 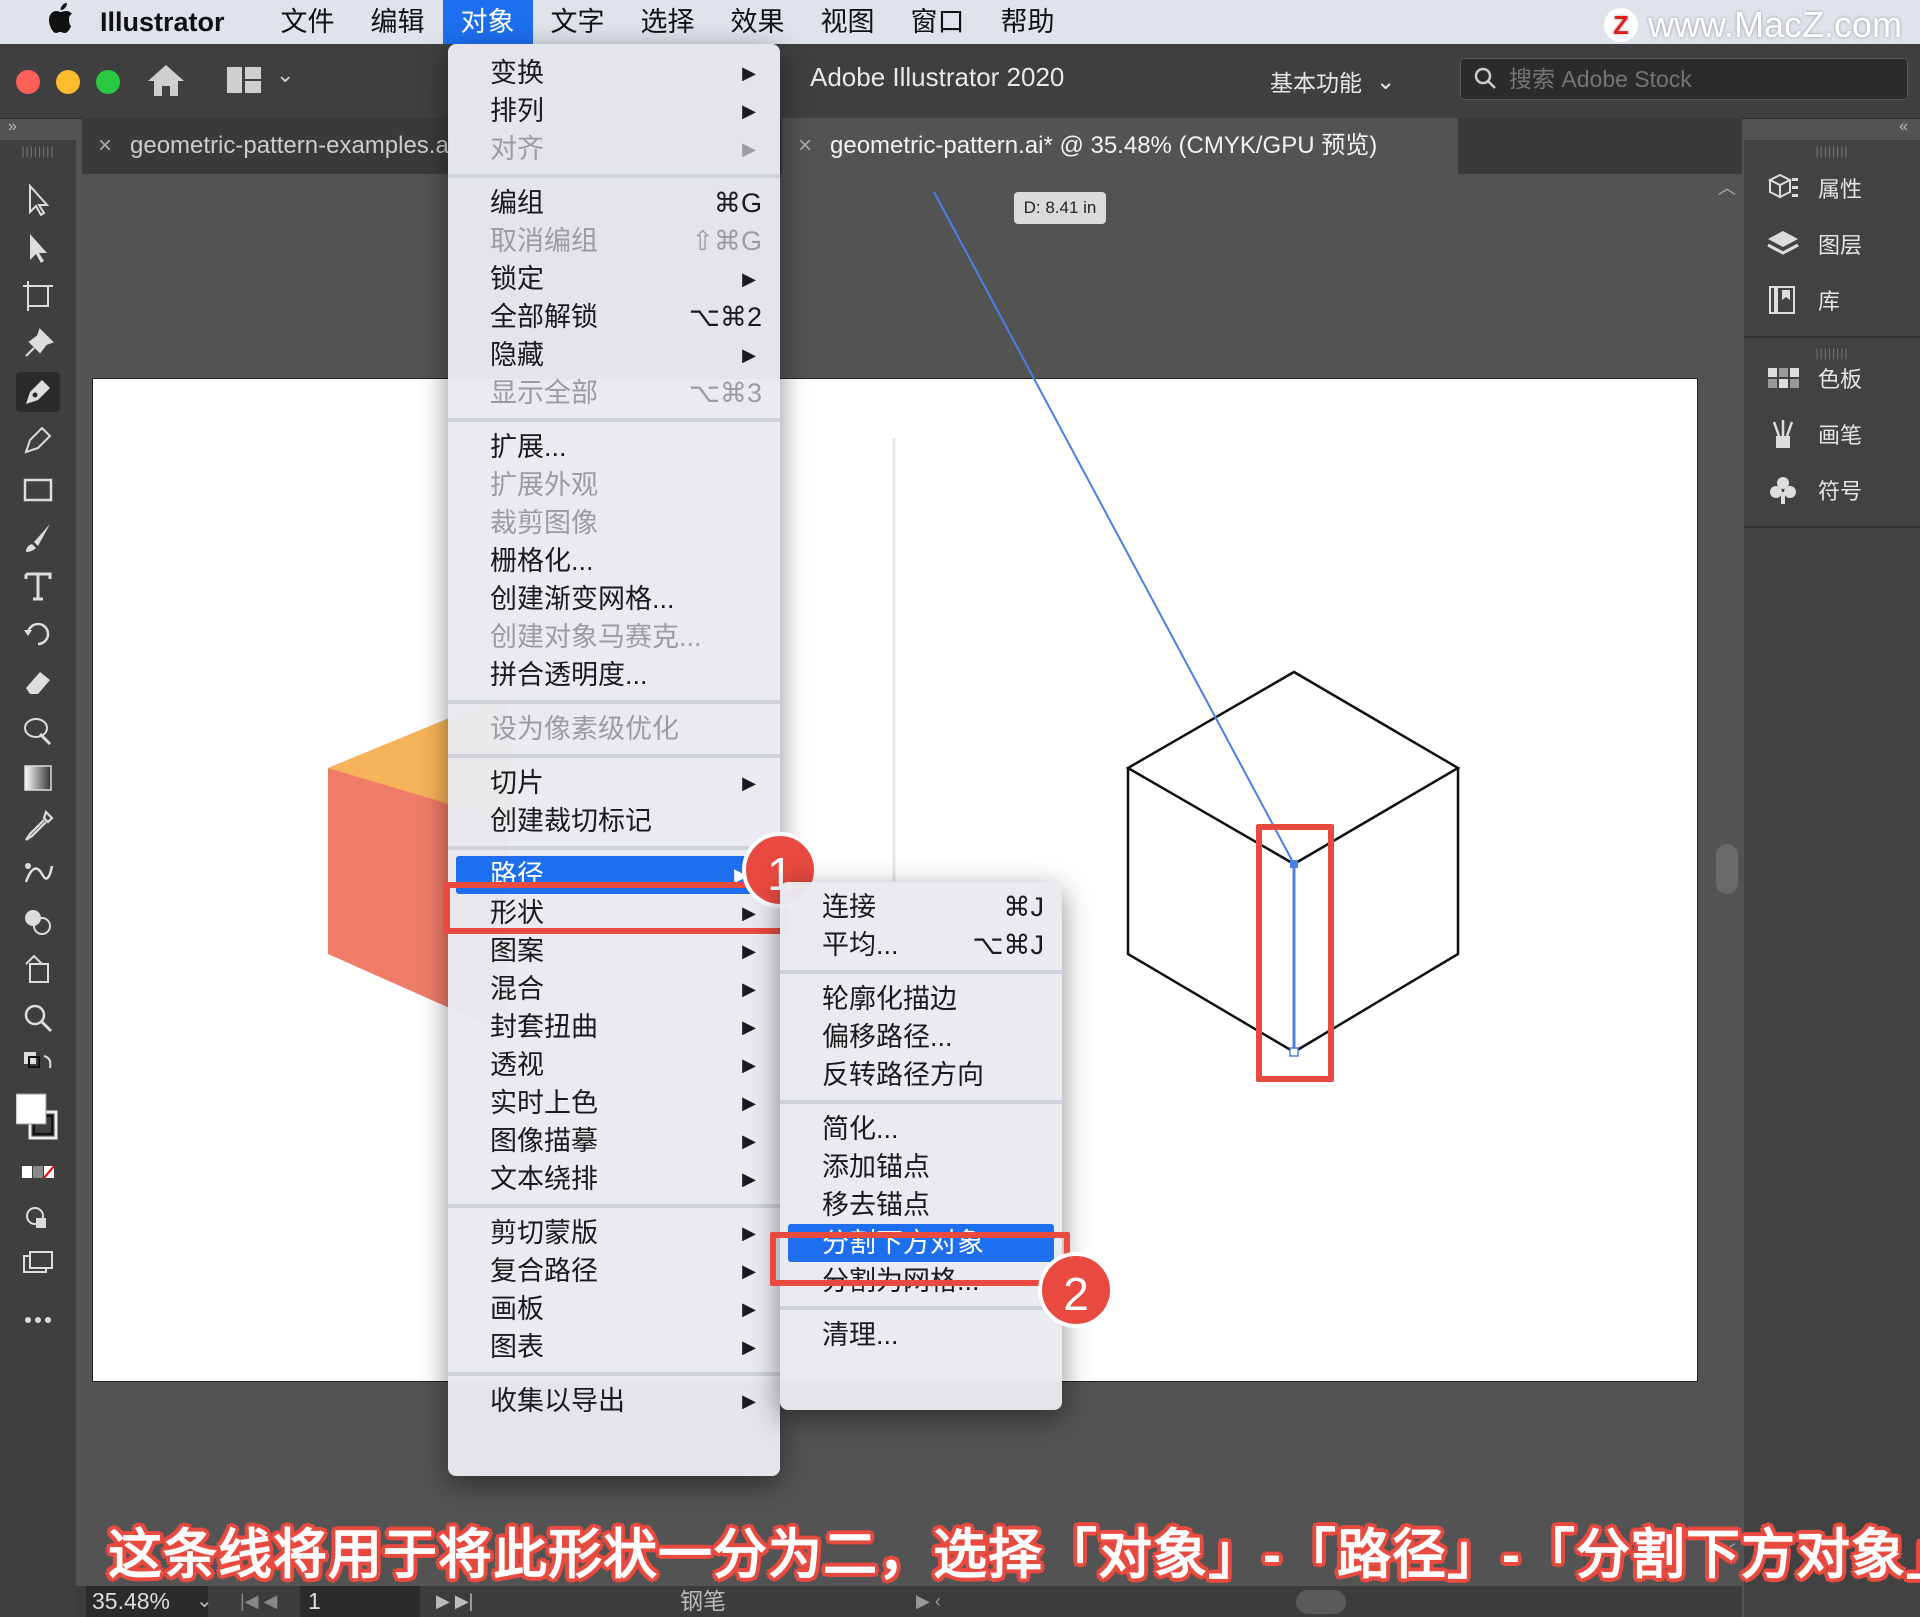 What do you see at coordinates (614, 355) in the screenshot?
I see `object-menu-item: 隐藏 ▶` at bounding box center [614, 355].